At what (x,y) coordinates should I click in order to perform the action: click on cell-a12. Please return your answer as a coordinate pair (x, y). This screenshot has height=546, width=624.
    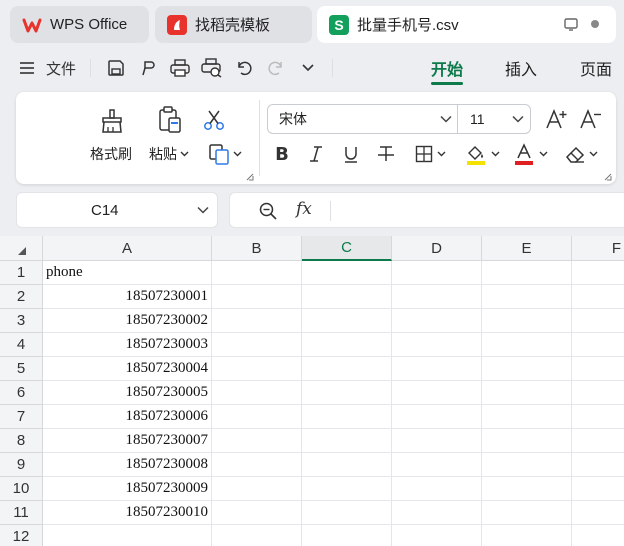
    Looking at the image, I should click on (127, 535).